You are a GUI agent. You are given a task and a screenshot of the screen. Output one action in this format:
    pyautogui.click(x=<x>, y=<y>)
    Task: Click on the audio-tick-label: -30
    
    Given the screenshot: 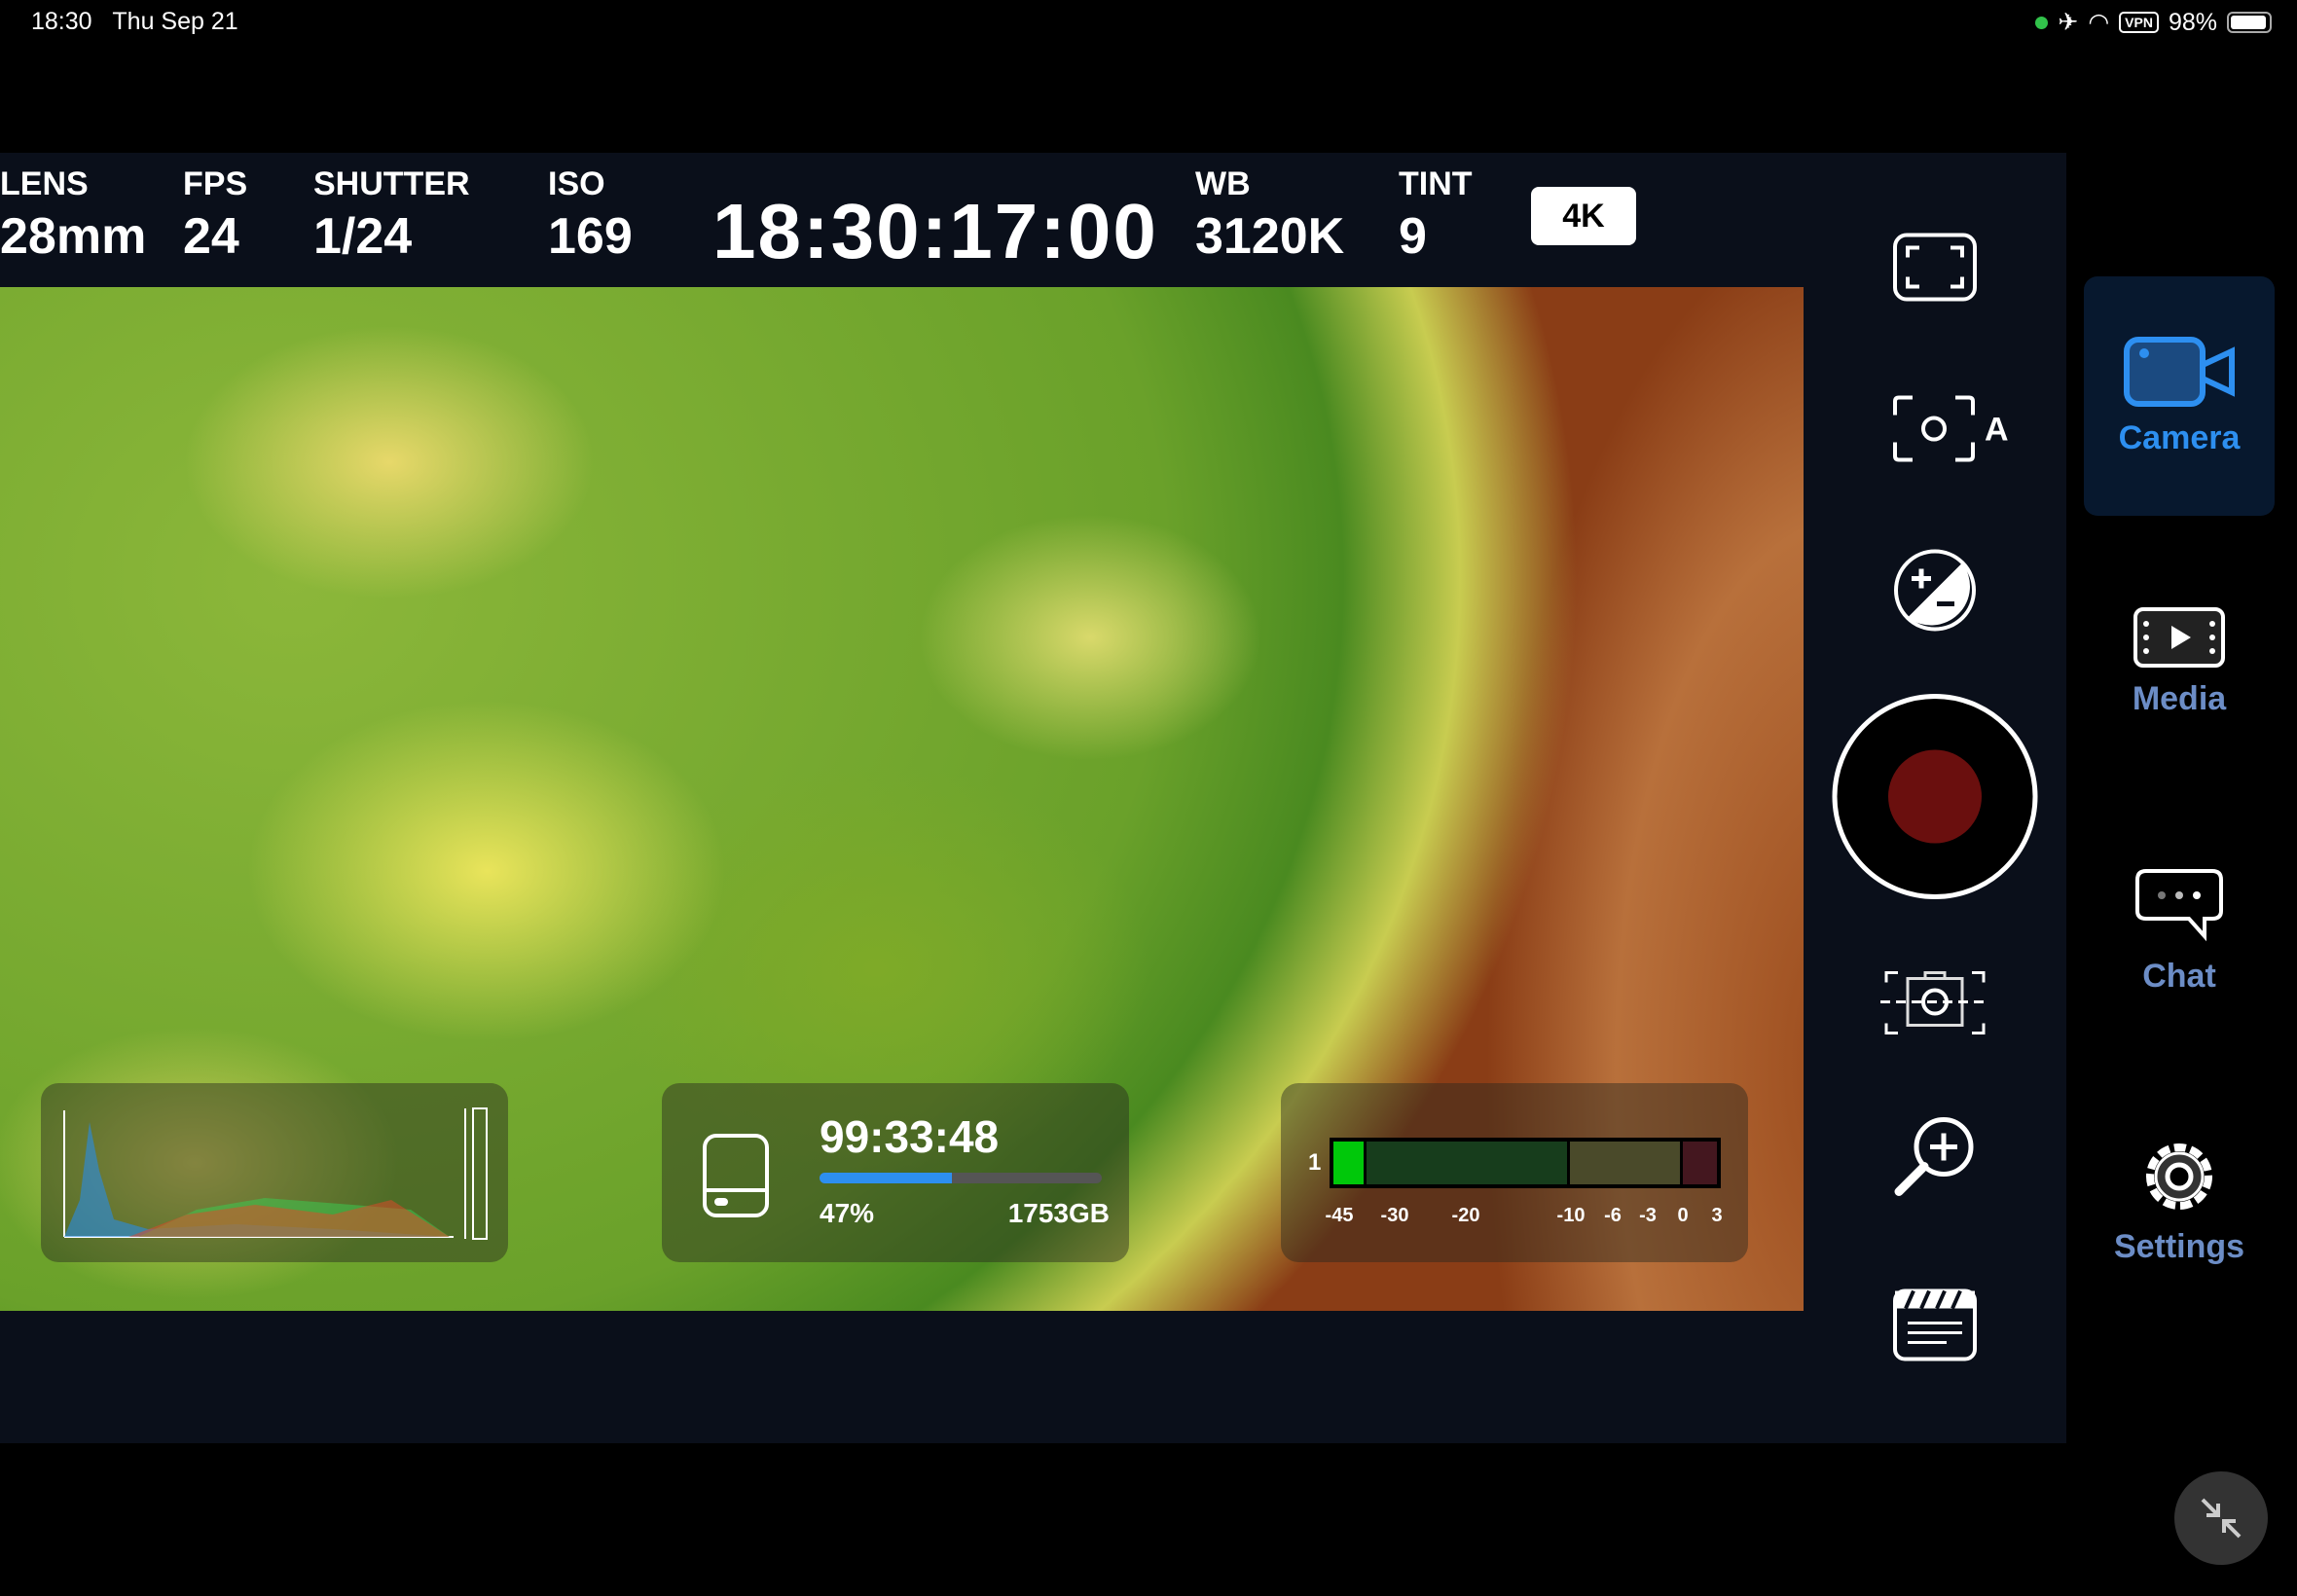 What is the action you would take?
    pyautogui.click(x=1395, y=1215)
    